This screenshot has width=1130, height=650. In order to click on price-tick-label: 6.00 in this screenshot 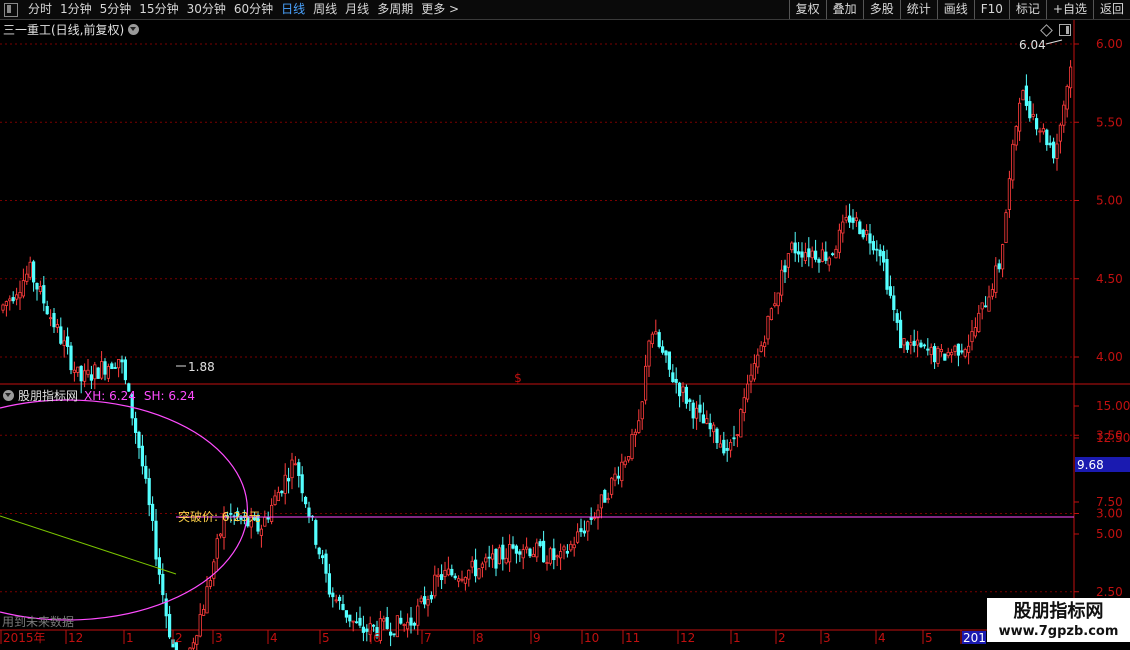, I will do `click(1109, 44)`.